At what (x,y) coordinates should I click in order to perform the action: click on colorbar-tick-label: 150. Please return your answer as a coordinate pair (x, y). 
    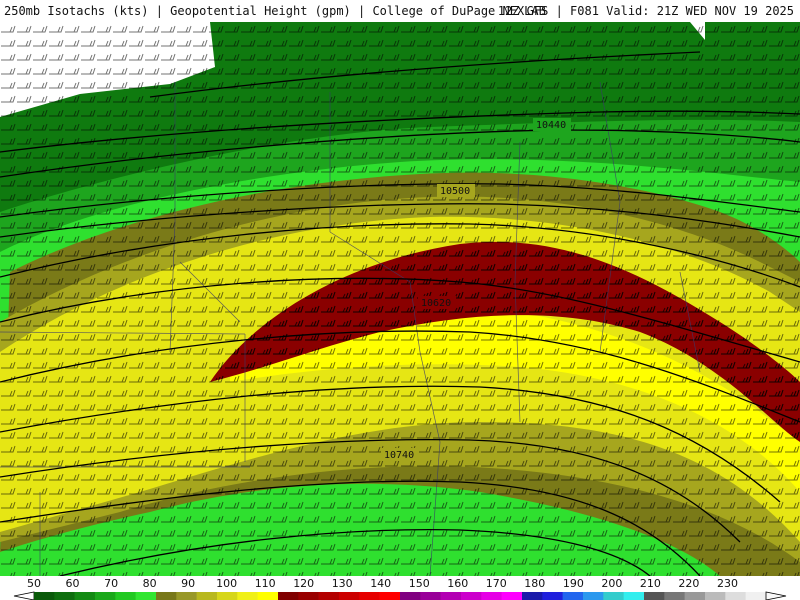
    Looking at the image, I should click on (419, 583).